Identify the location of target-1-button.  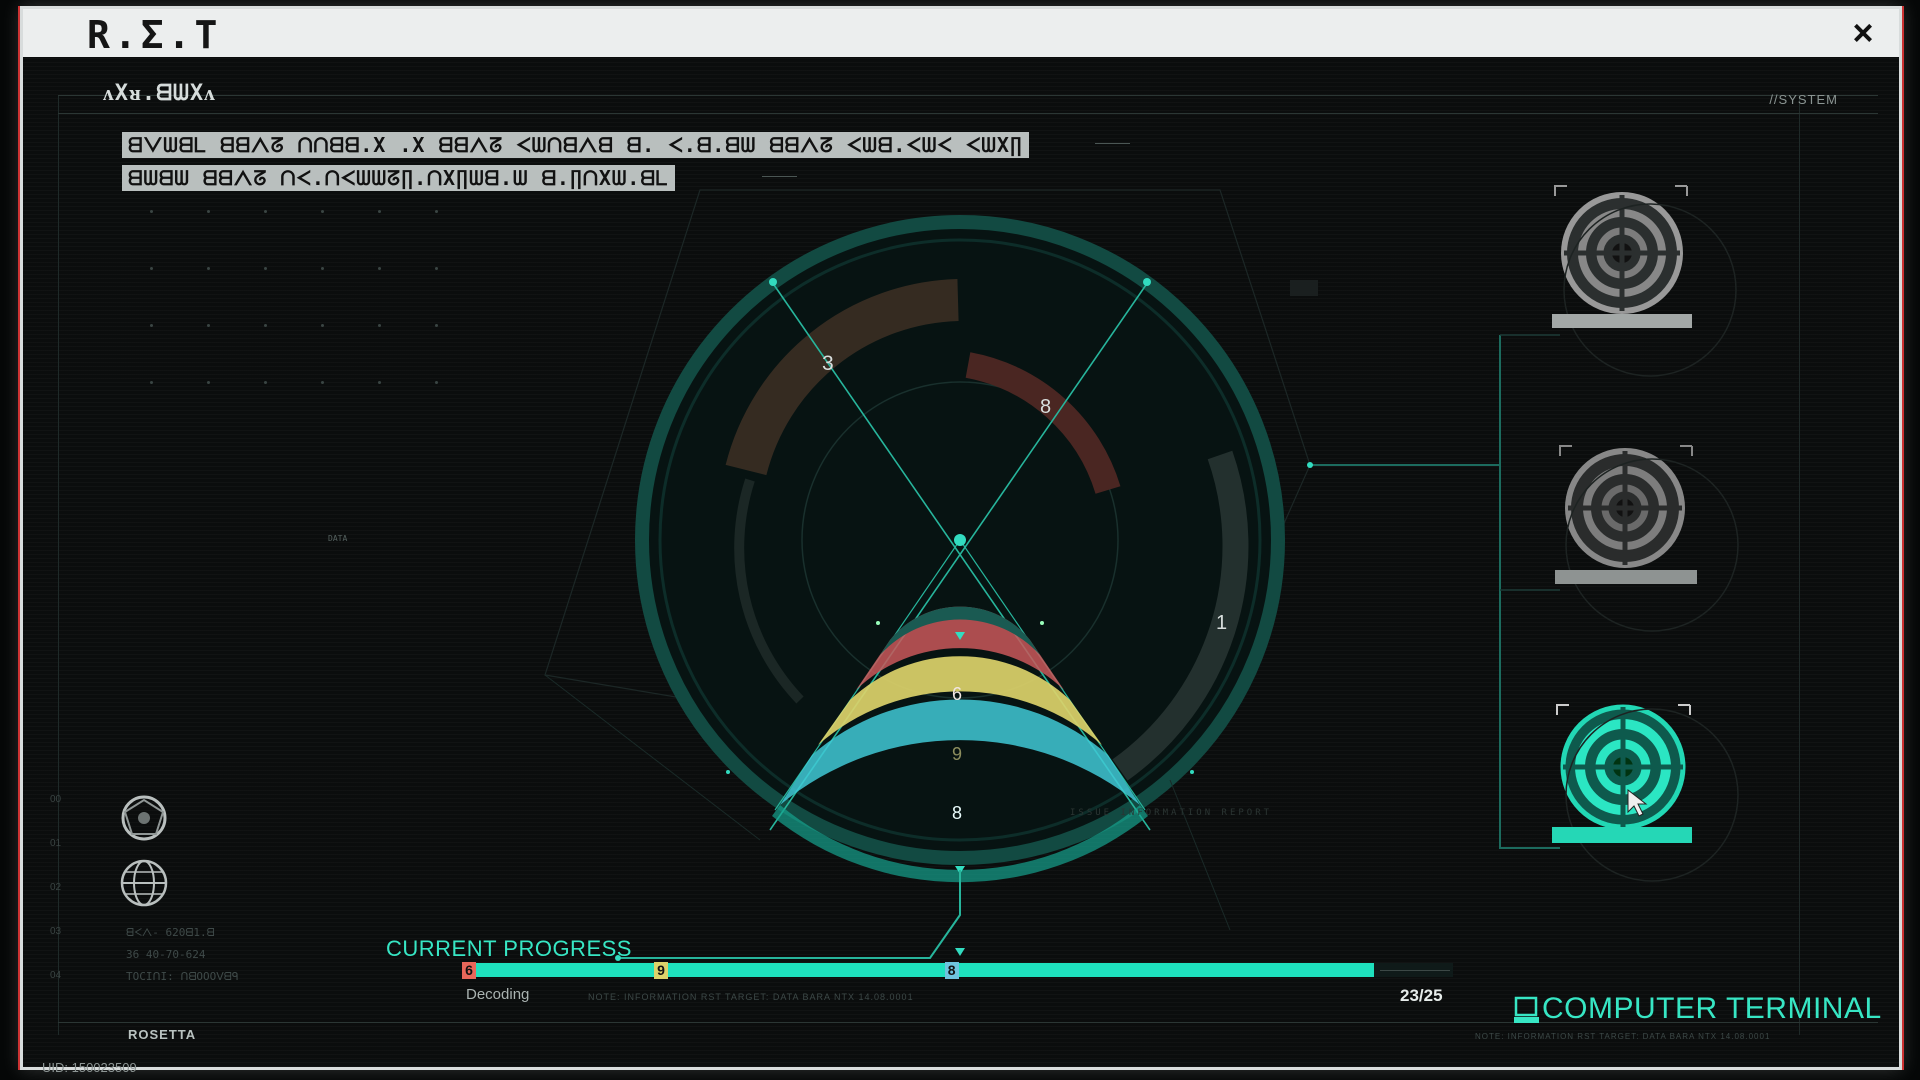
(1622, 257).